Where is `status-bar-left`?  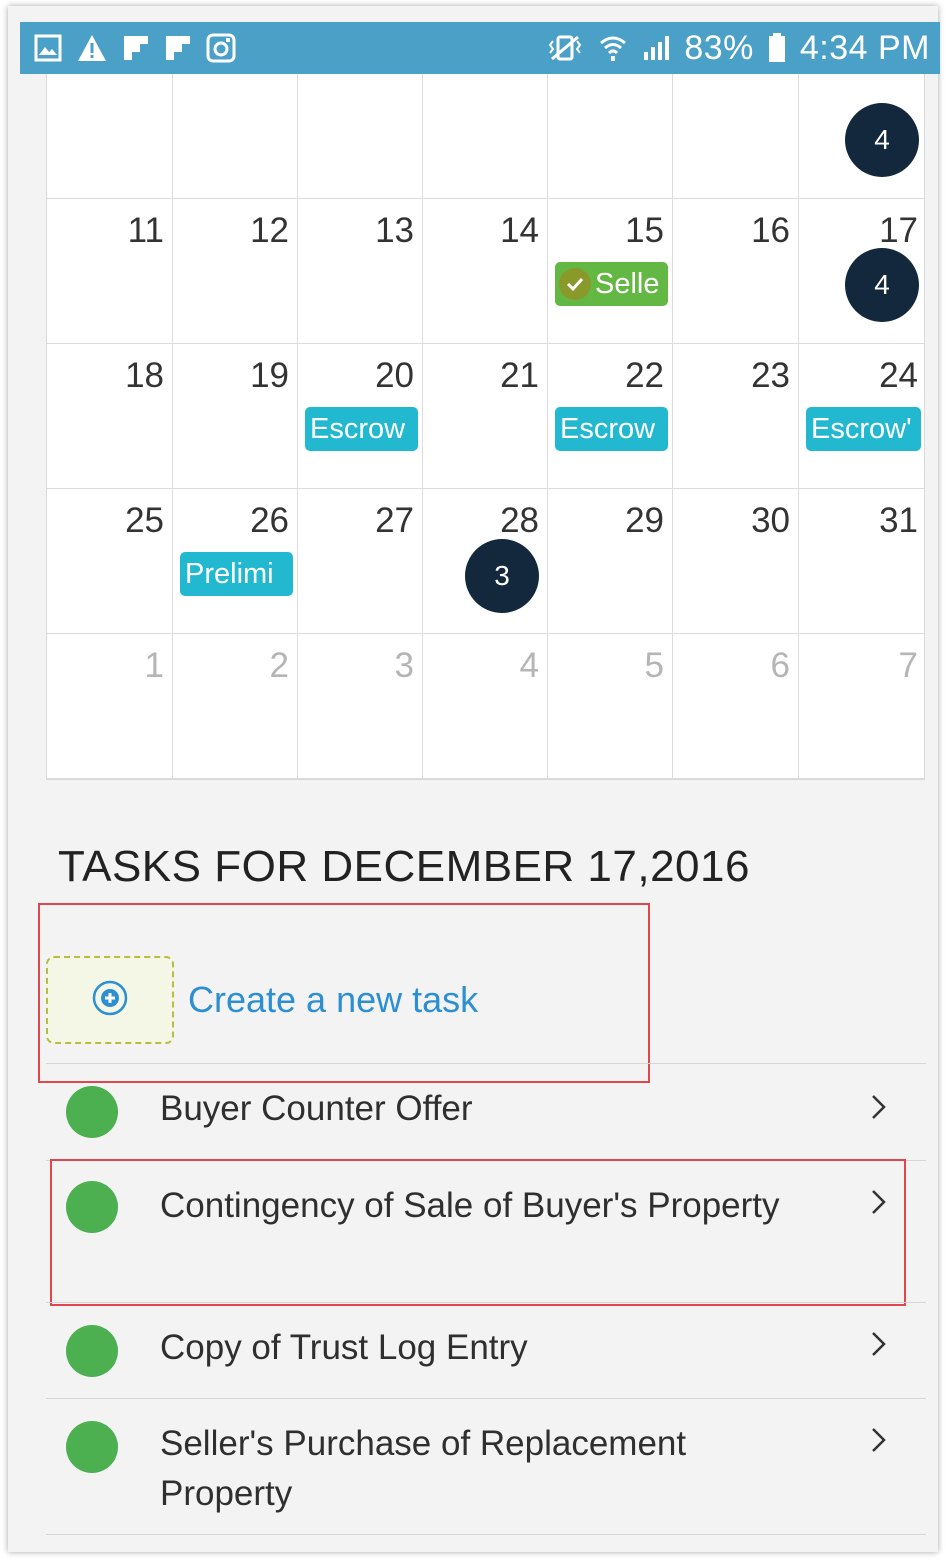
status-bar-left is located at coordinates (135, 48).